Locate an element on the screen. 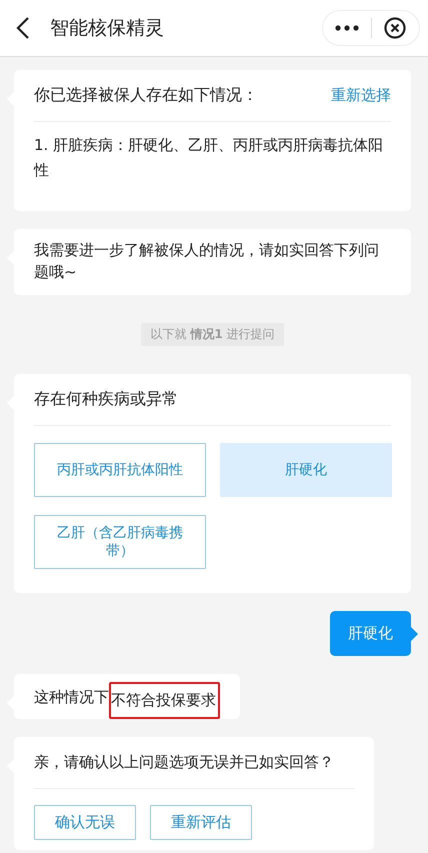 The height and width of the screenshot is (853, 428). bubble-tail-icon is located at coordinates (414, 634).